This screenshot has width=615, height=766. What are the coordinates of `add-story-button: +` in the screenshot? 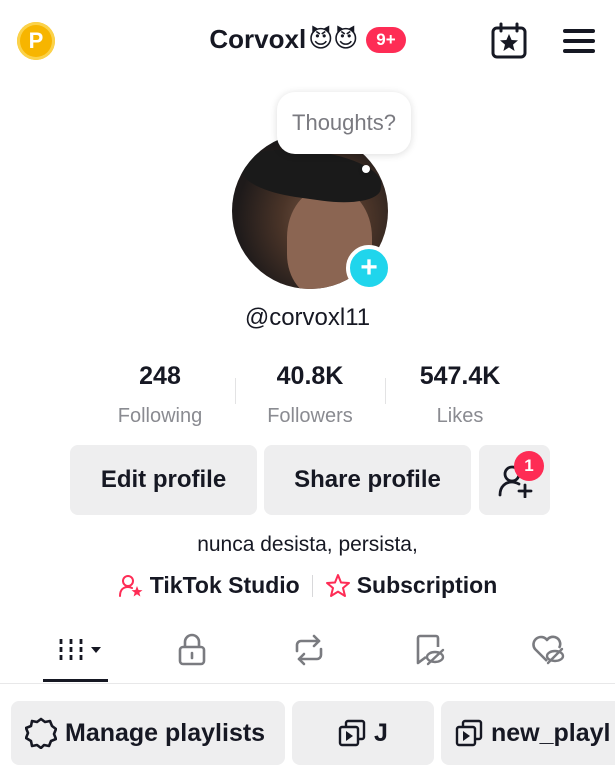 It's located at (369, 268).